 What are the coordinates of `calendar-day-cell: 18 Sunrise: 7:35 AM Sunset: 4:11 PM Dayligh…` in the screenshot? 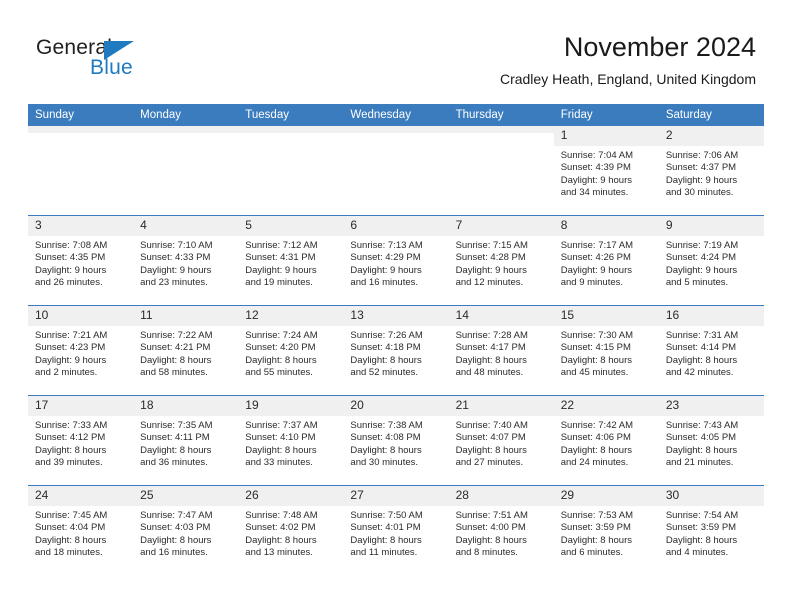 It's located at (186, 440).